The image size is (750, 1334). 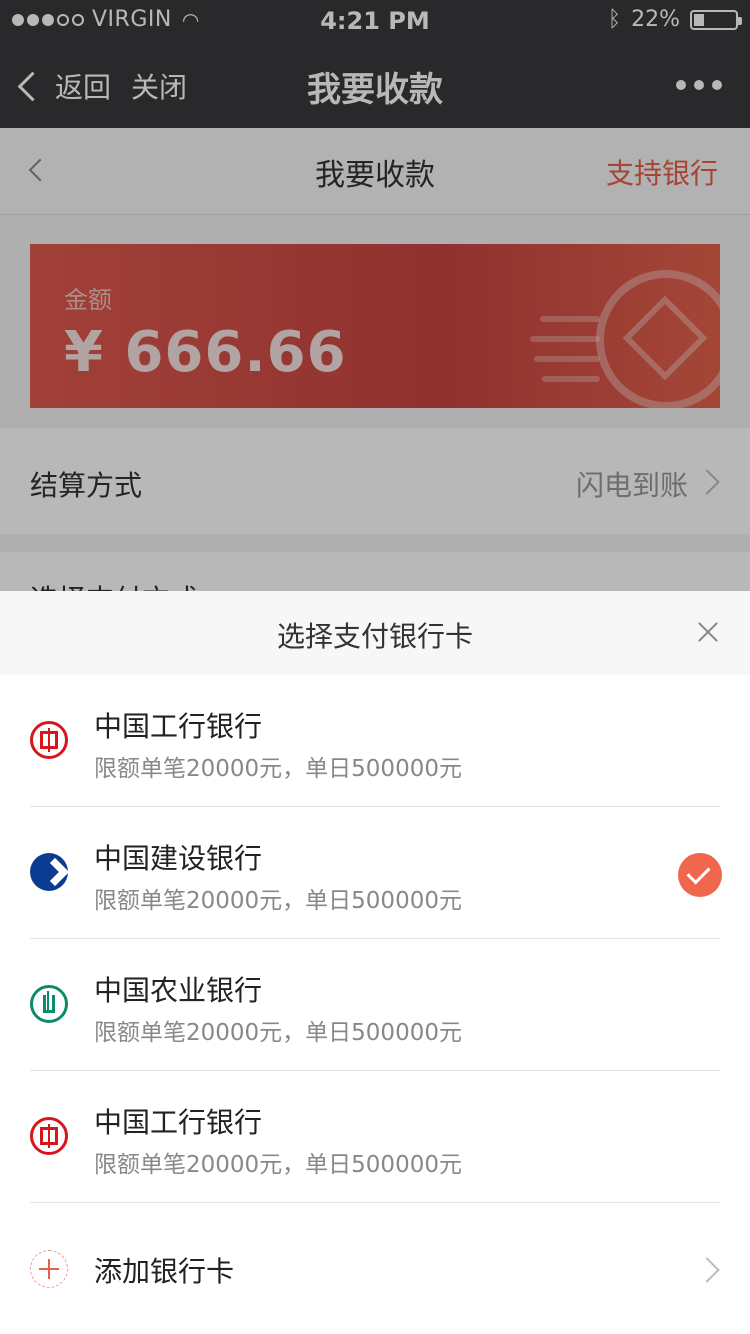 What do you see at coordinates (374, 636) in the screenshot?
I see `sheet-title: 选择支付银行卡` at bounding box center [374, 636].